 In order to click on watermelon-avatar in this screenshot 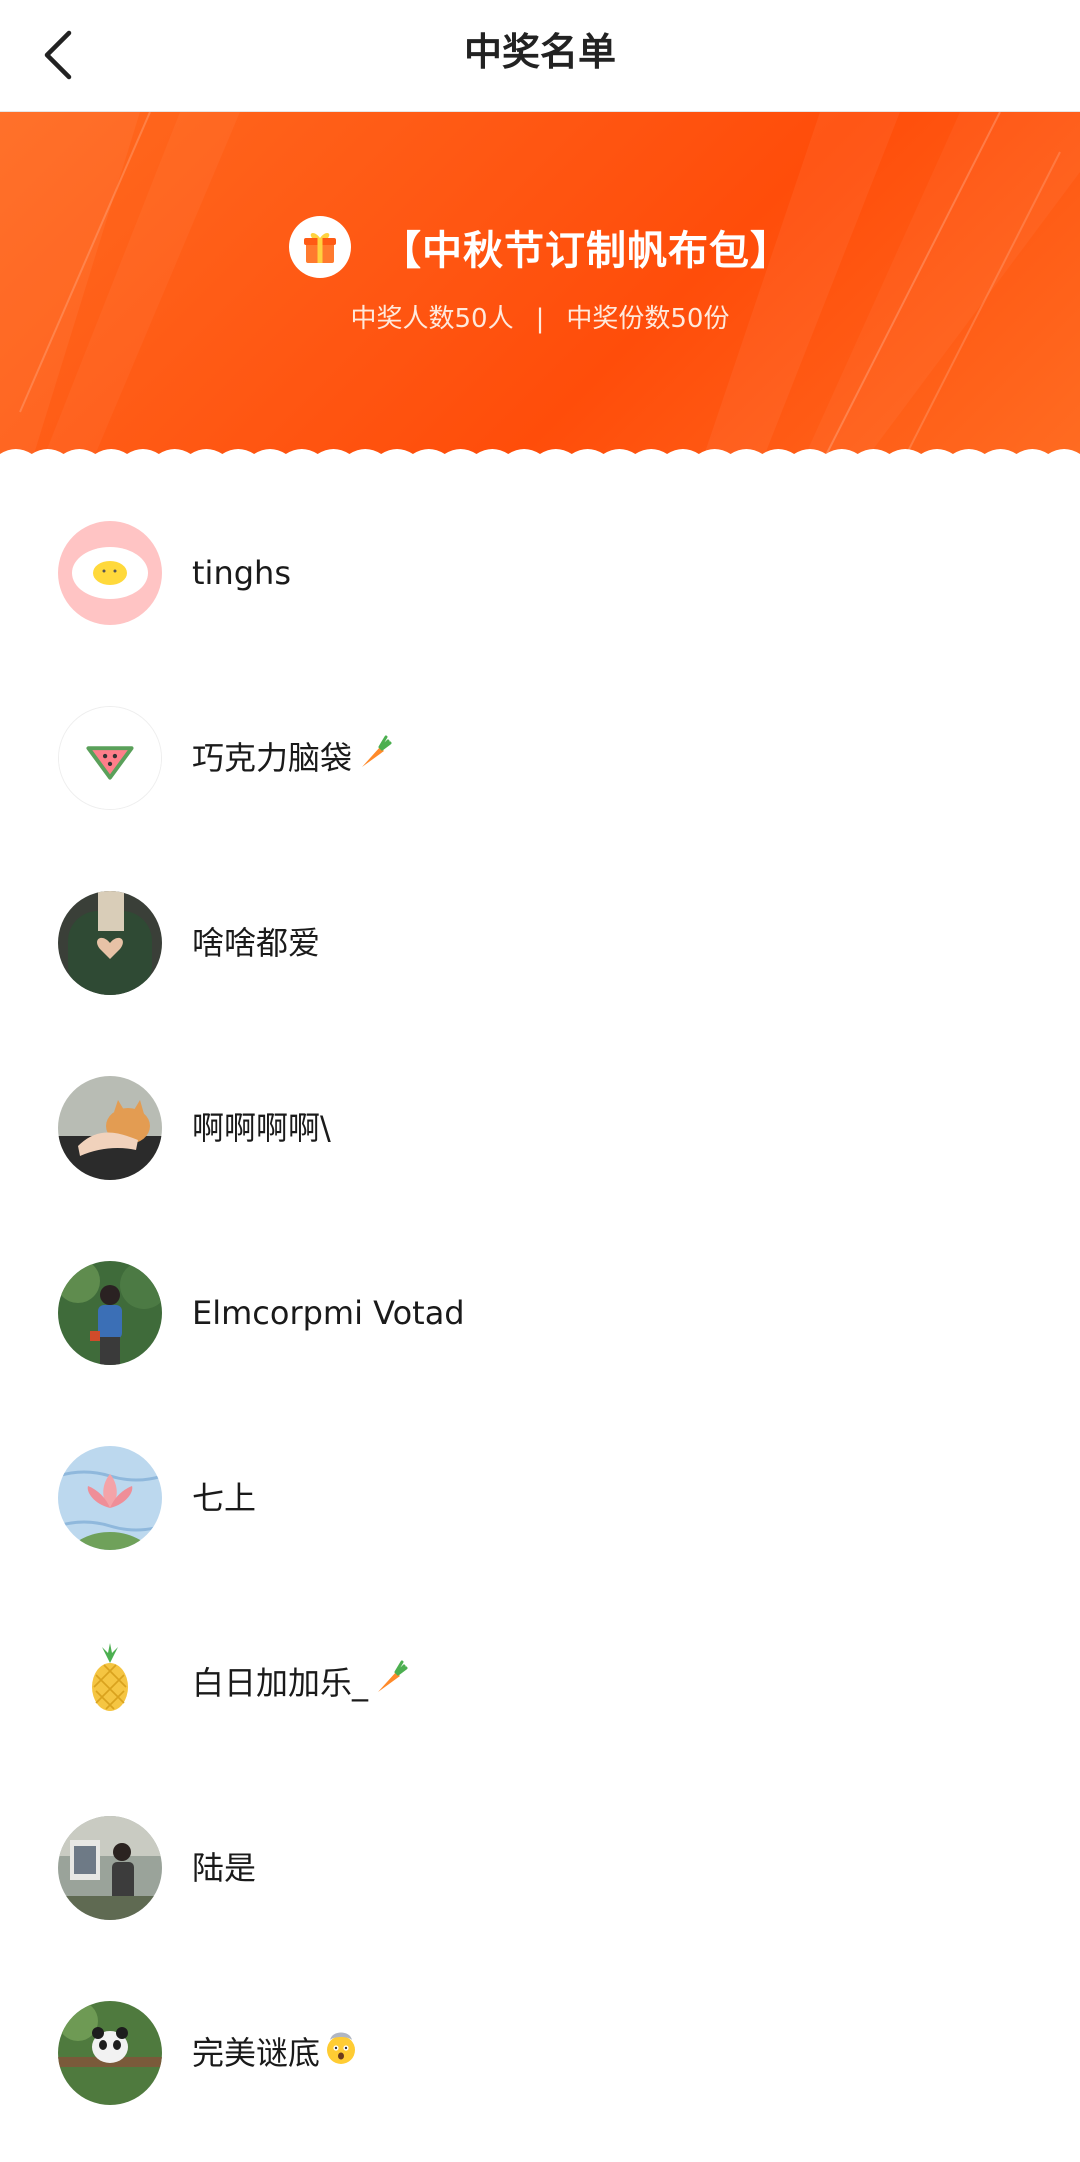, I will do `click(110, 758)`.